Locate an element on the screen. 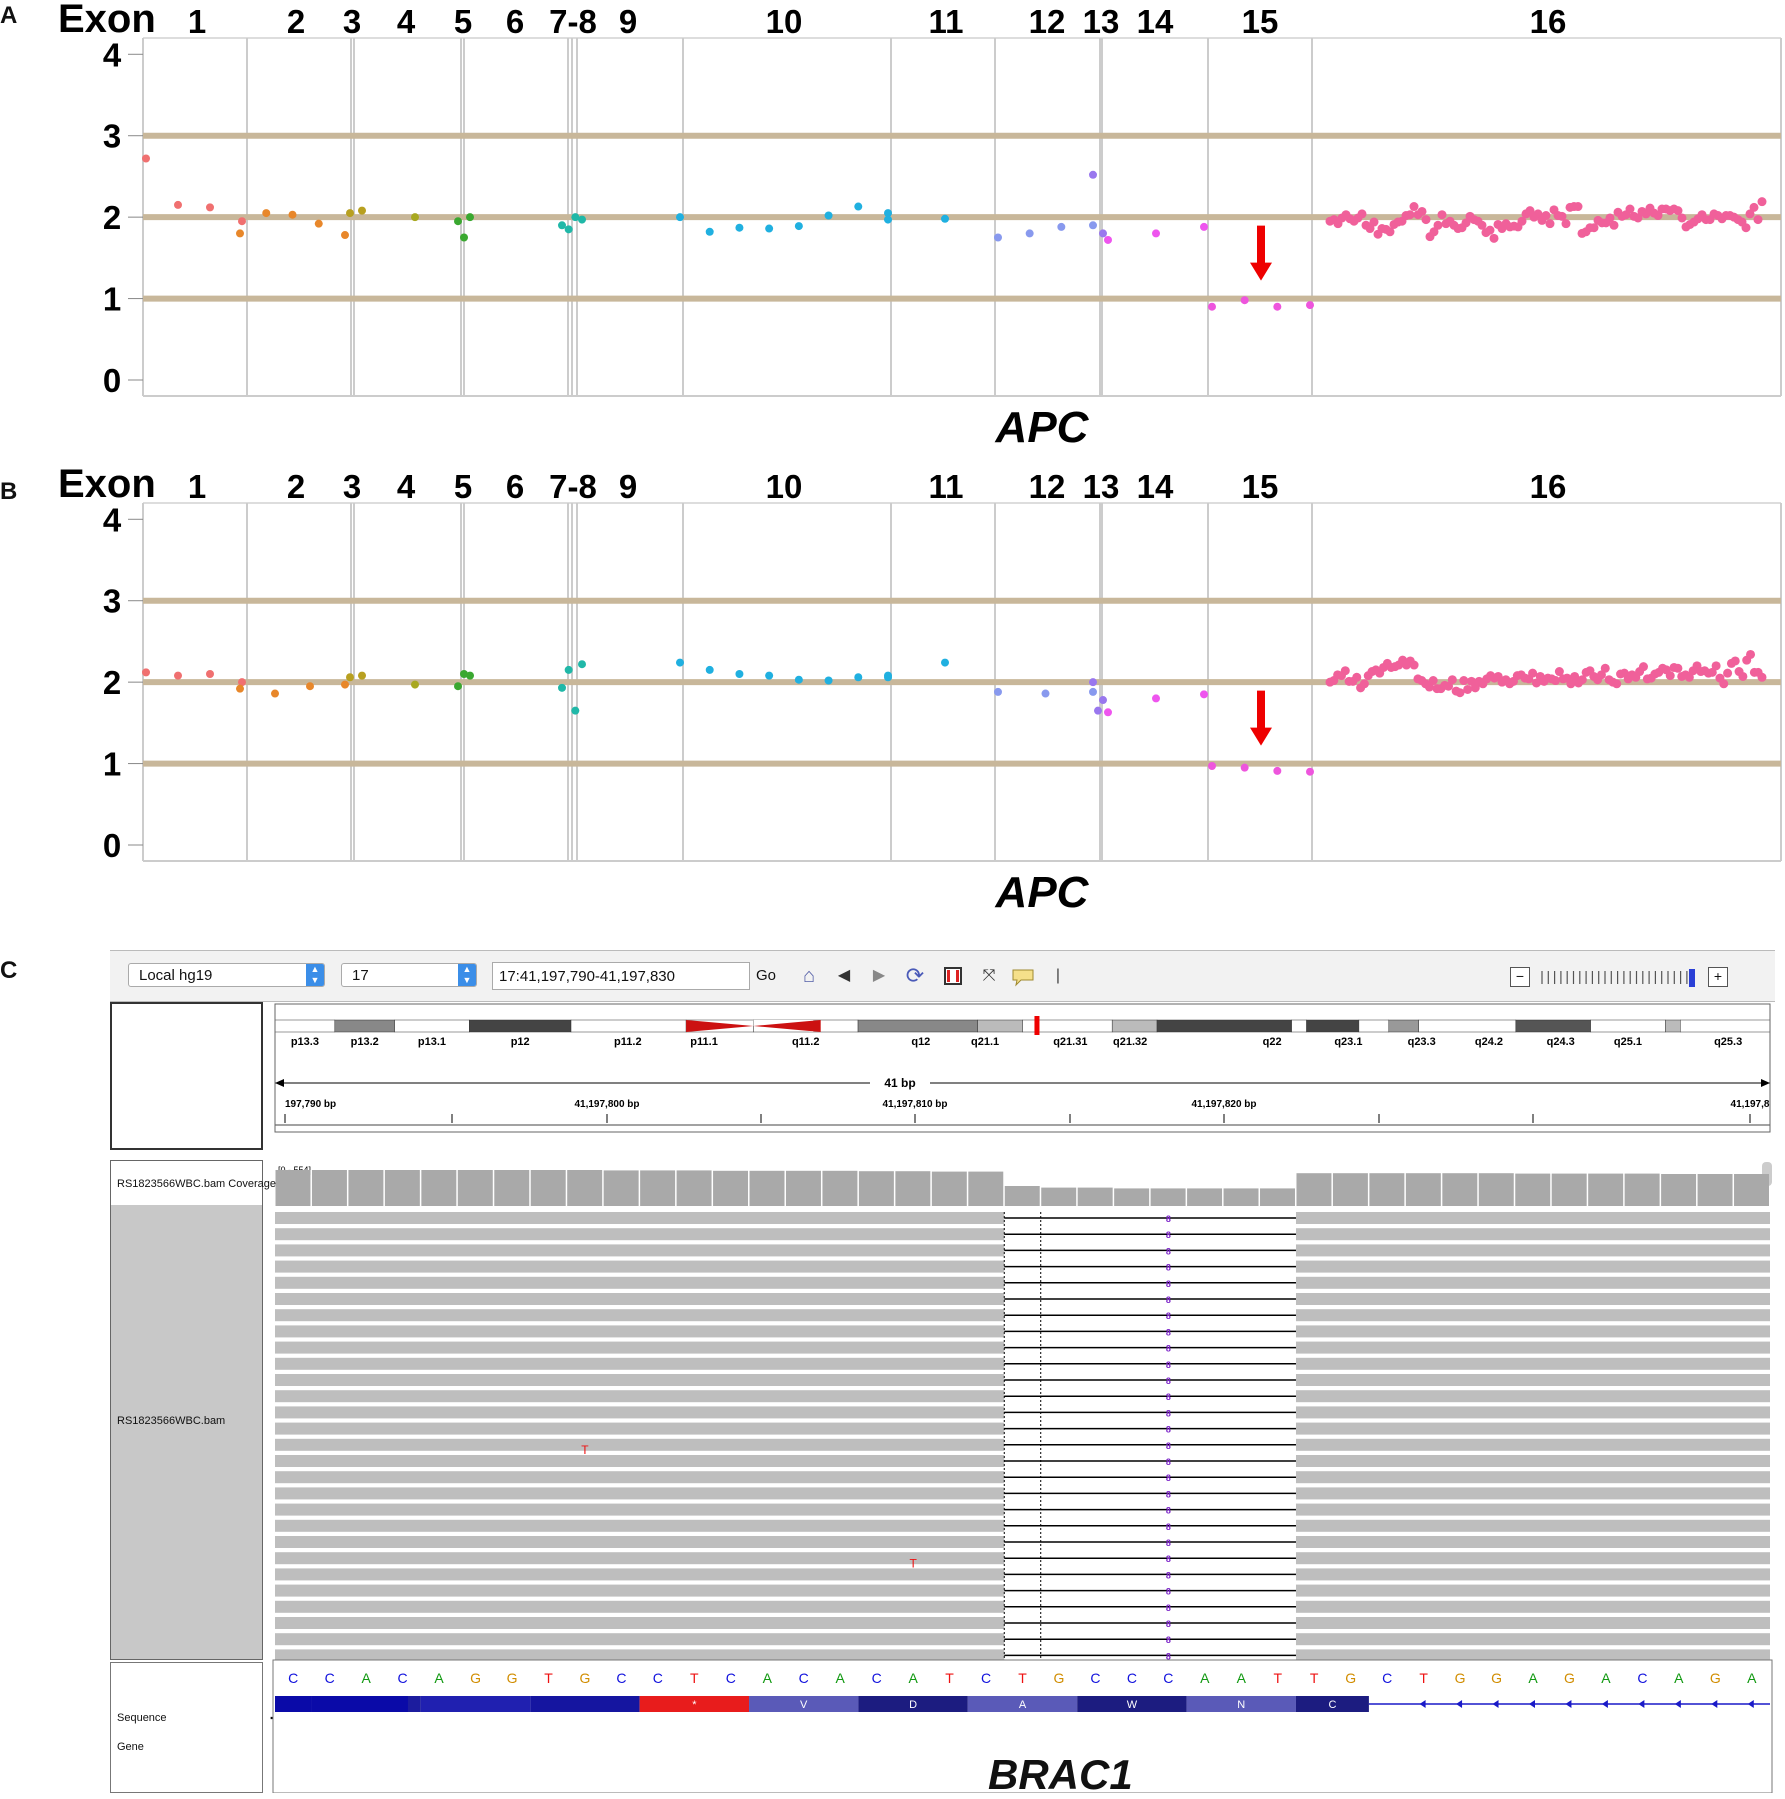 Image resolution: width=1785 pixels, height=1799 pixels. resize-icon: ⤧ is located at coordinates (989, 976).